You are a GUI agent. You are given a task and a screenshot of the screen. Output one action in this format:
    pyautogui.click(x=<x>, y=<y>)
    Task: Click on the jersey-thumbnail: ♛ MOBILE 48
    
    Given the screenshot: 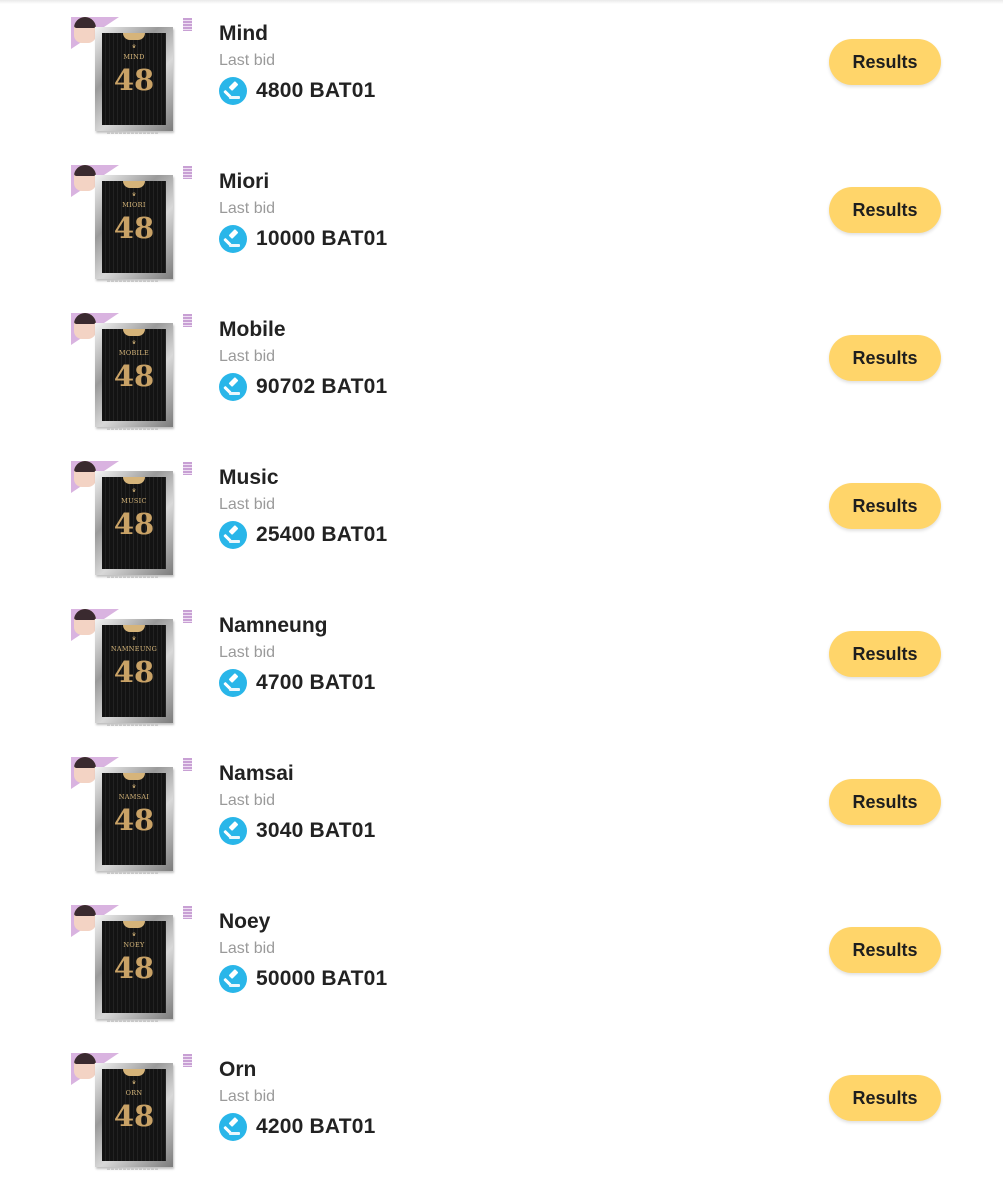 What is the action you would take?
    pyautogui.click(x=132, y=373)
    